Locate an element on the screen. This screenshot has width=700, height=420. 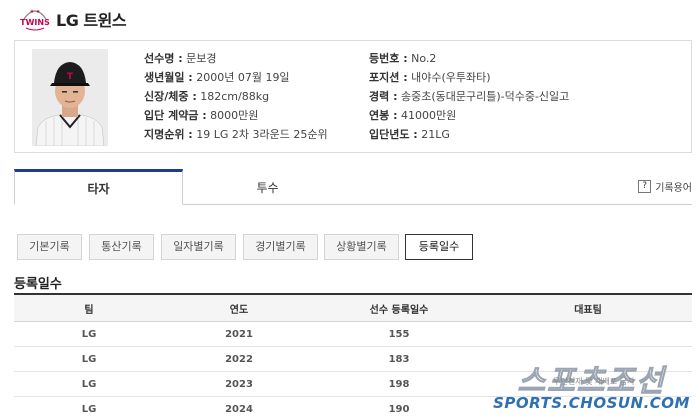
page-header: ★ ★ TWINS LG 트윈스 is located at coordinates (350, 18).